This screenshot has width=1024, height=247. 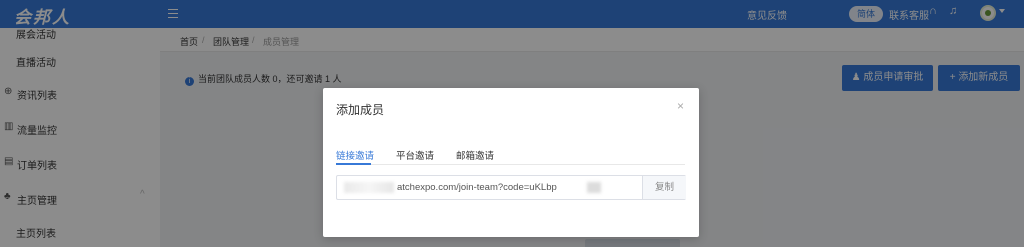 What do you see at coordinates (477, 187) in the screenshot?
I see `invite-link-text: atchexpo.com/join-team?code=uKLbp` at bounding box center [477, 187].